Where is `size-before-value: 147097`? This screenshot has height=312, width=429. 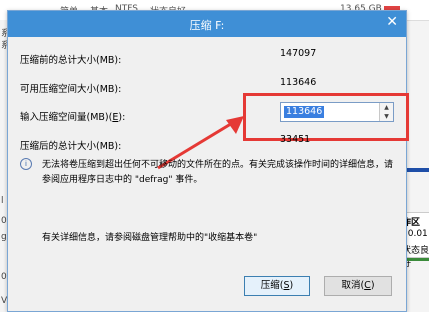 size-before-value: 147097 is located at coordinates (298, 53).